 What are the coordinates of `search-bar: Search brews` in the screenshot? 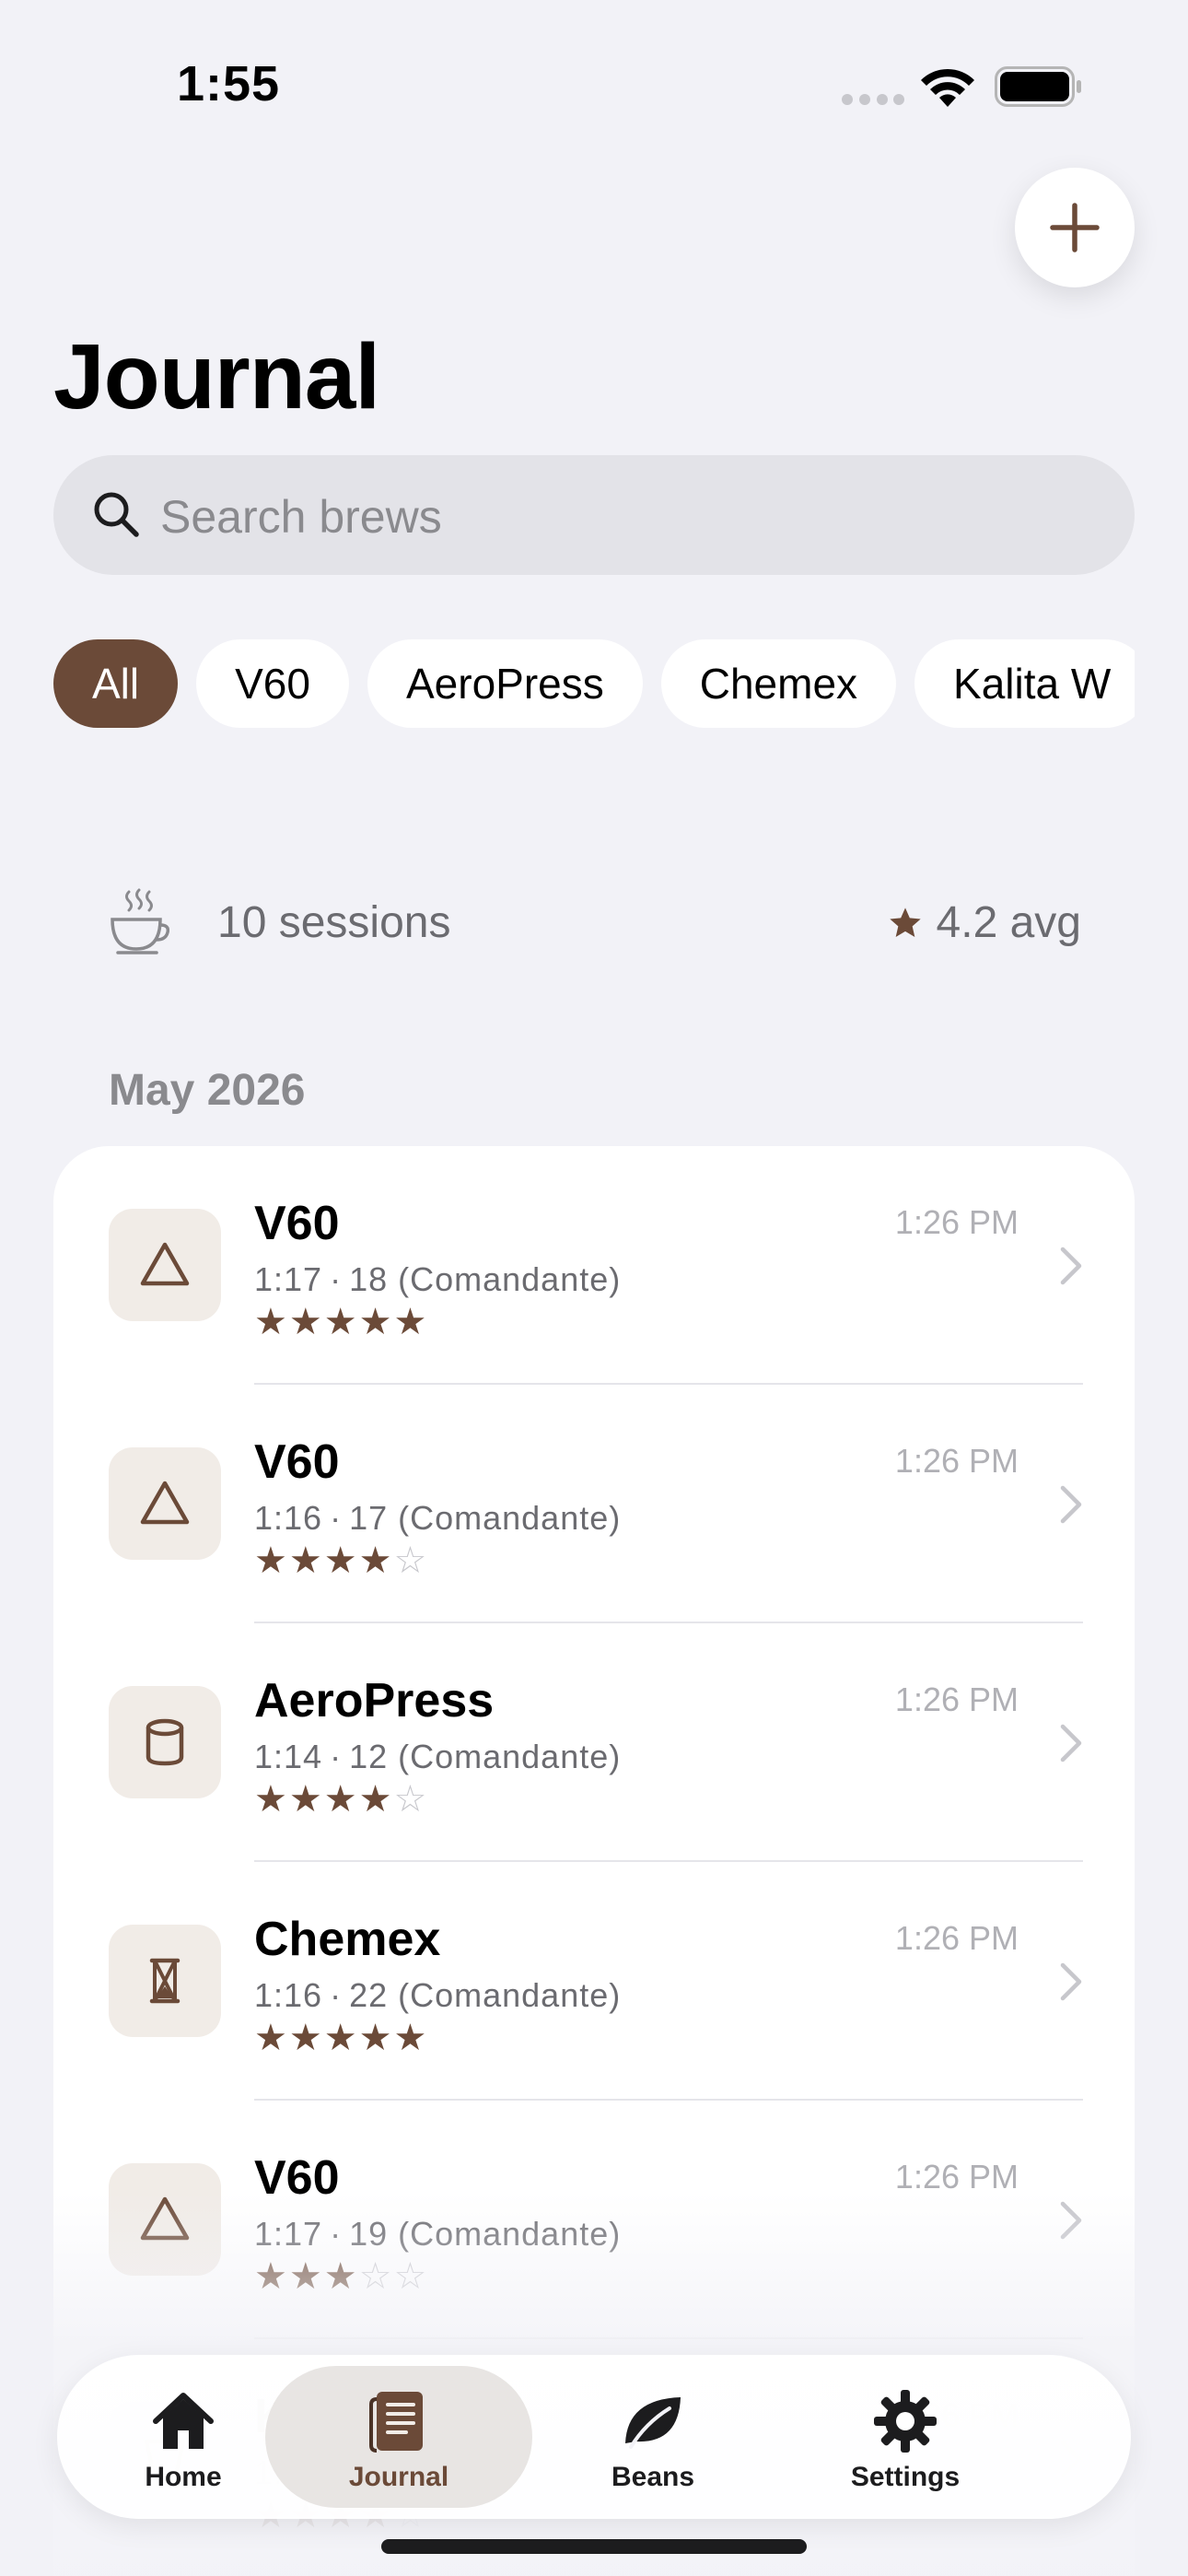 It's located at (594, 515).